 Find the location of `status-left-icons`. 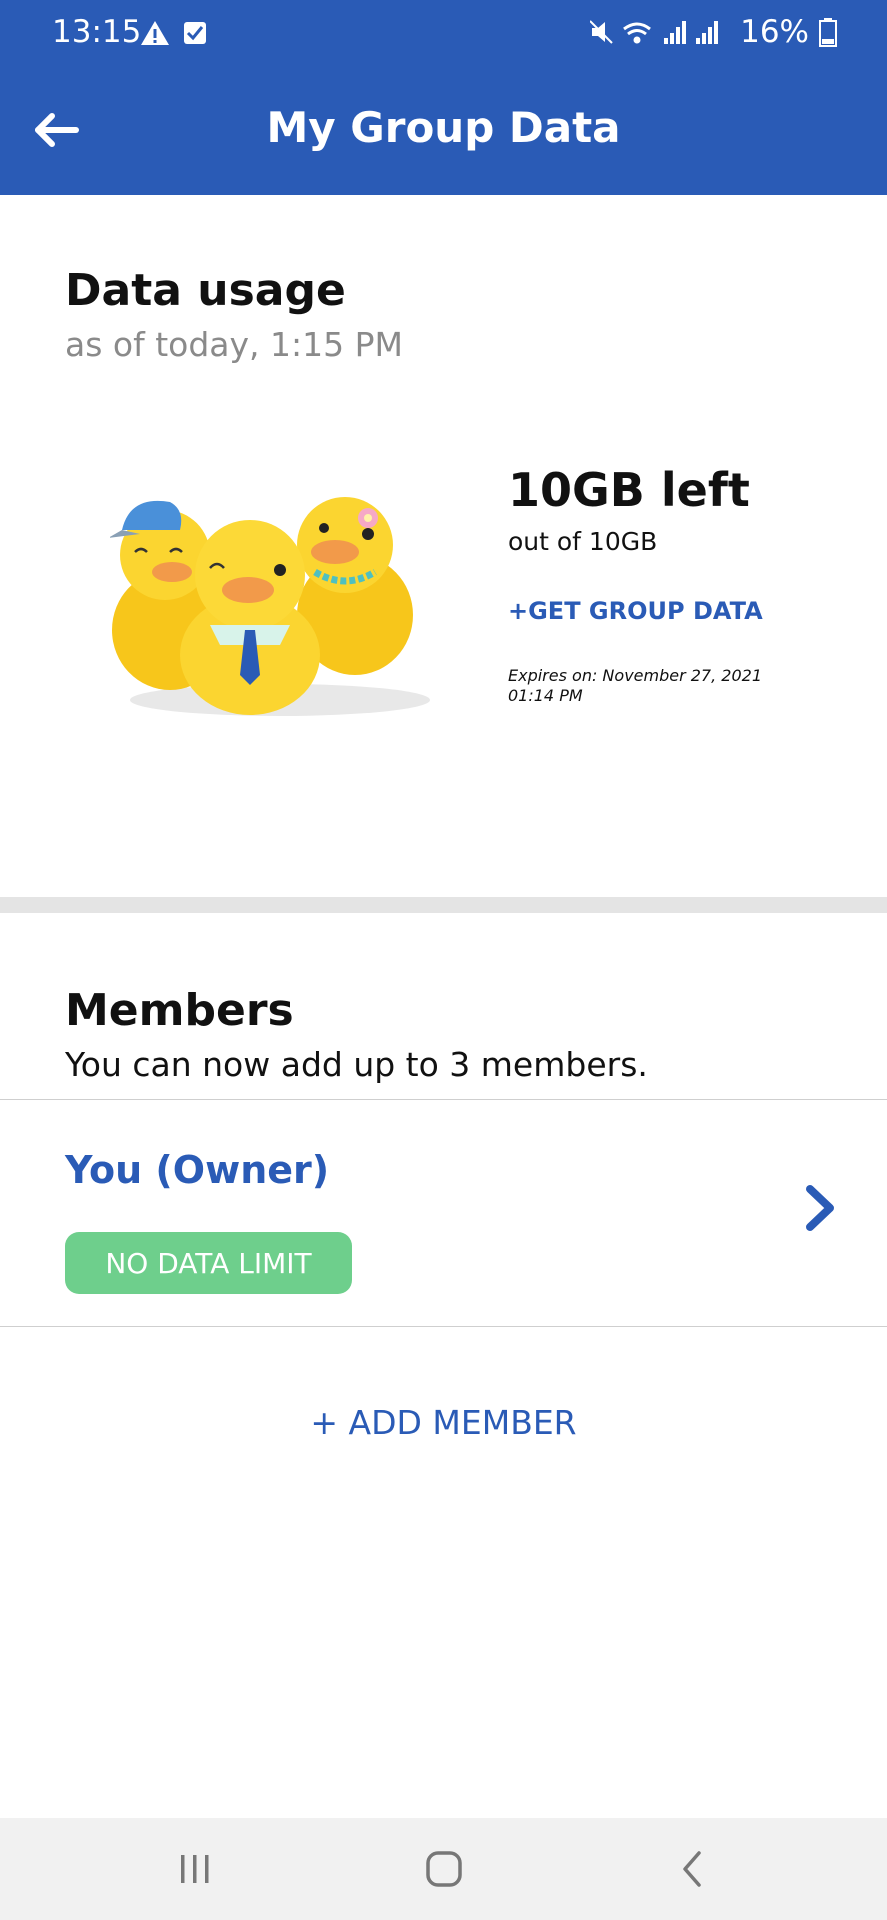

status-left-icons is located at coordinates (173, 35).